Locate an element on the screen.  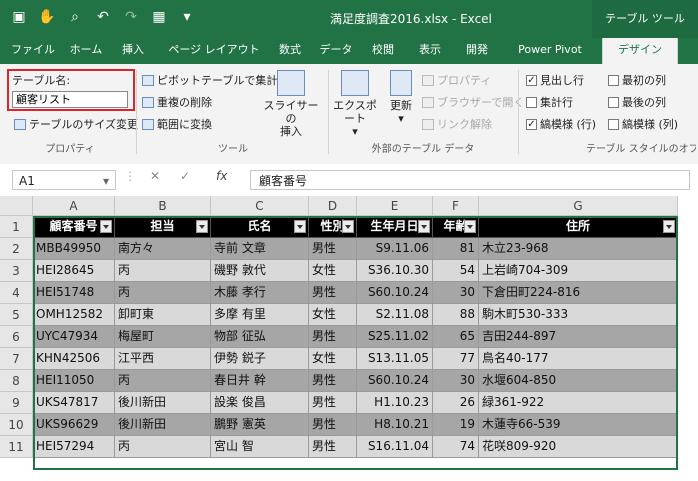
tab-data: データ is located at coordinates (336, 51).